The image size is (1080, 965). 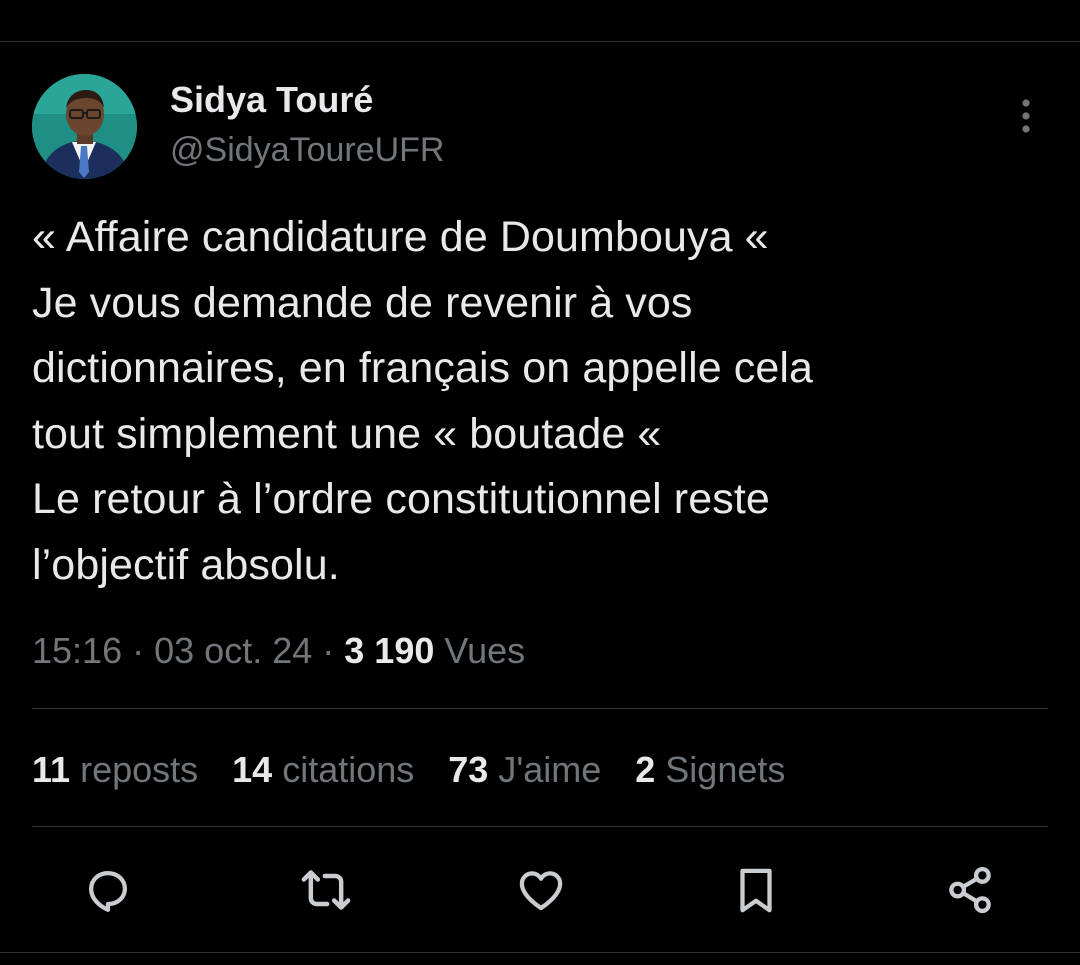 I want to click on vertical-dots-icon, so click(x=1026, y=116).